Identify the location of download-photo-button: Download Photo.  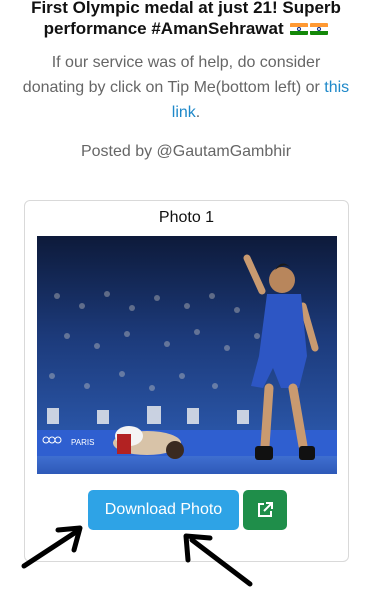
(163, 510).